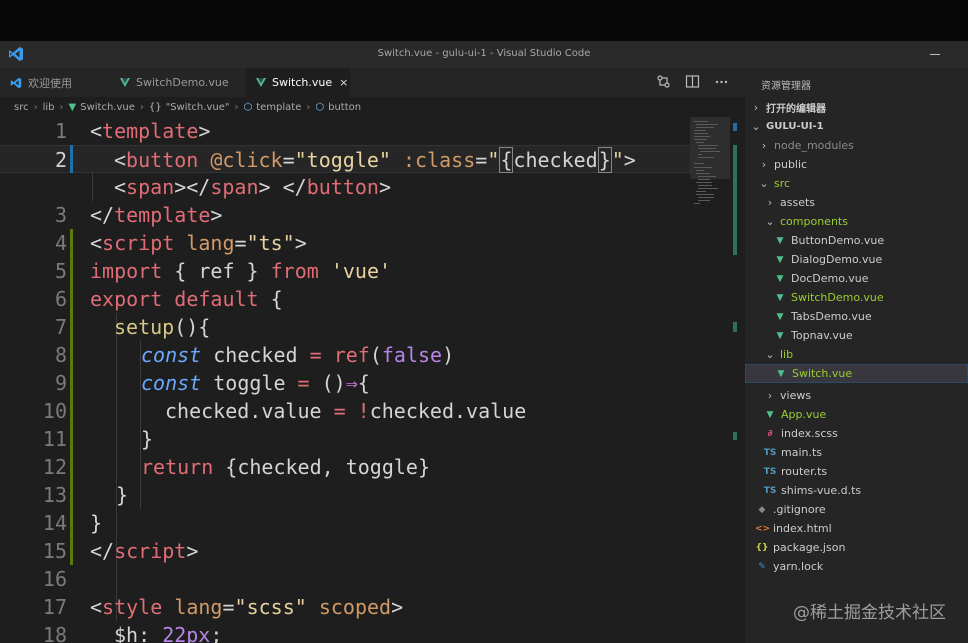 The height and width of the screenshot is (643, 968). Describe the element at coordinates (822, 373) in the screenshot. I see `tree-label: Switch.vue` at that location.